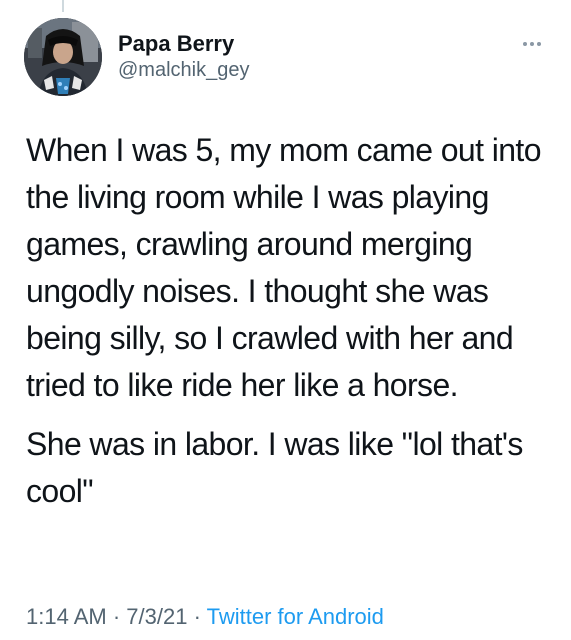  What do you see at coordinates (183, 44) in the screenshot?
I see `author-display-name: Papa Berry` at bounding box center [183, 44].